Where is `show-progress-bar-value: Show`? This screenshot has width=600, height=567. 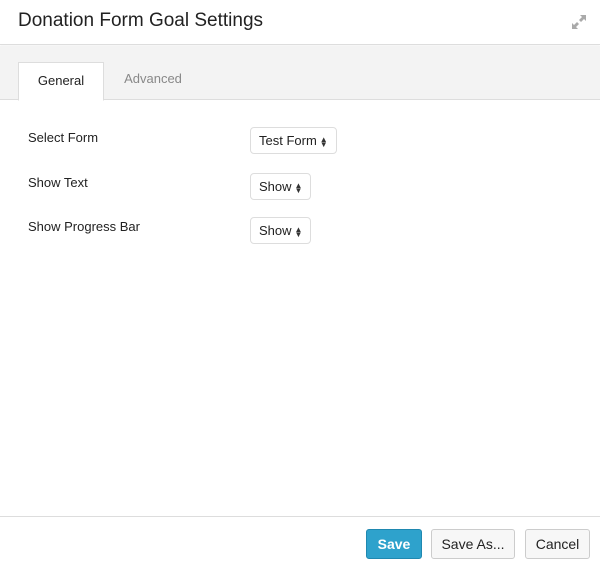 show-progress-bar-value: Show is located at coordinates (275, 230).